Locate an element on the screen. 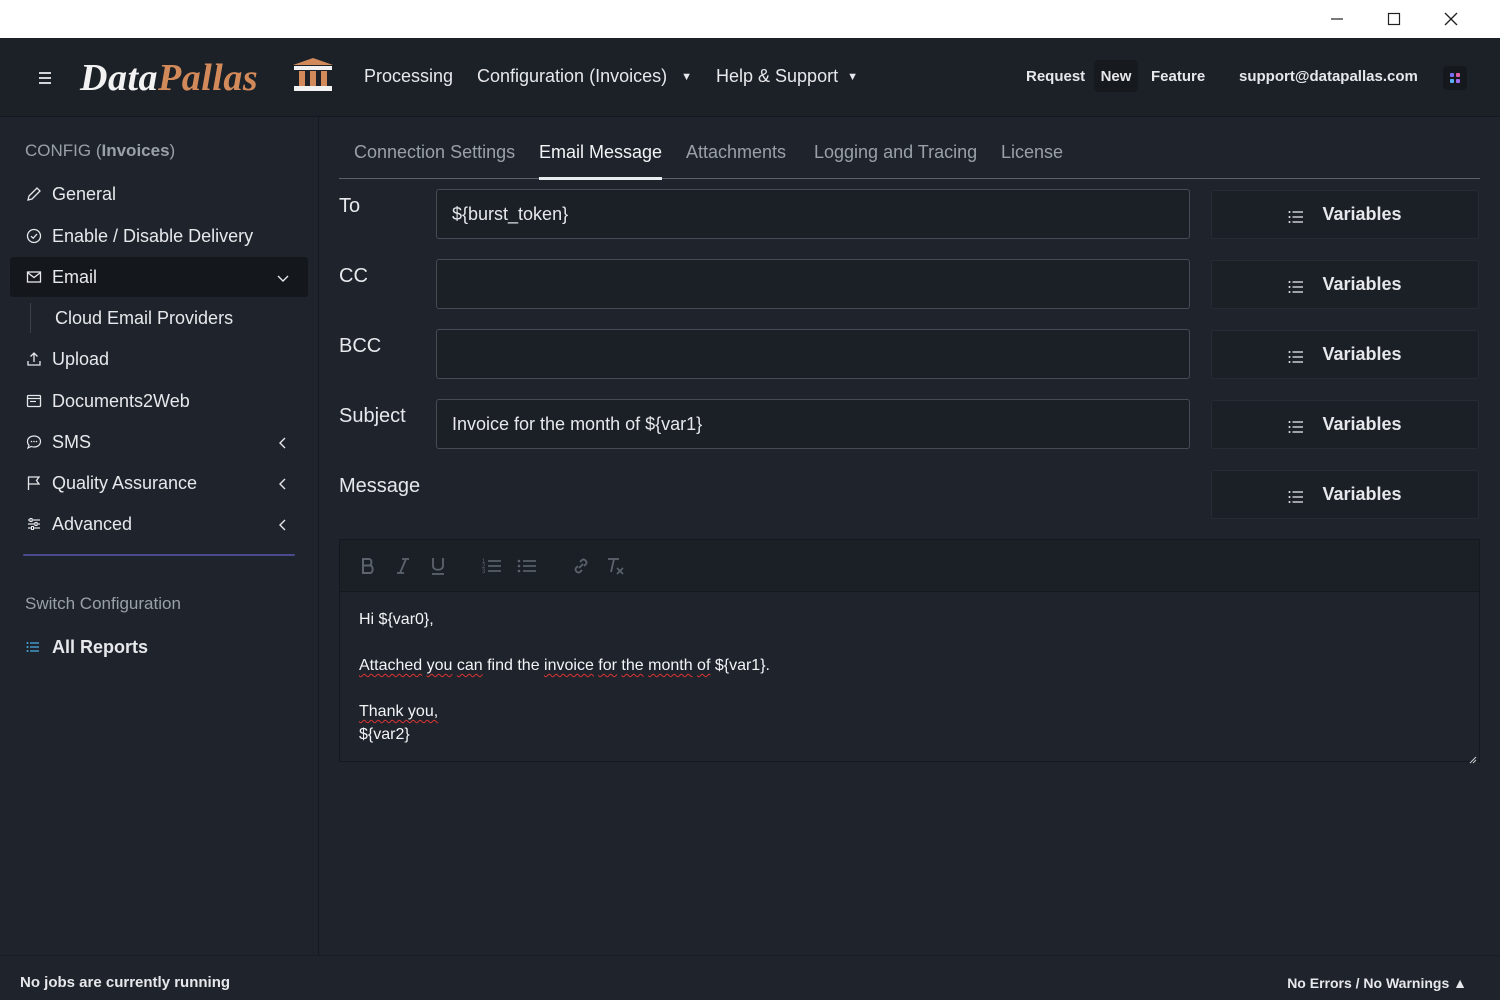  job-status-text: No jobs are currently running is located at coordinates (125, 982).